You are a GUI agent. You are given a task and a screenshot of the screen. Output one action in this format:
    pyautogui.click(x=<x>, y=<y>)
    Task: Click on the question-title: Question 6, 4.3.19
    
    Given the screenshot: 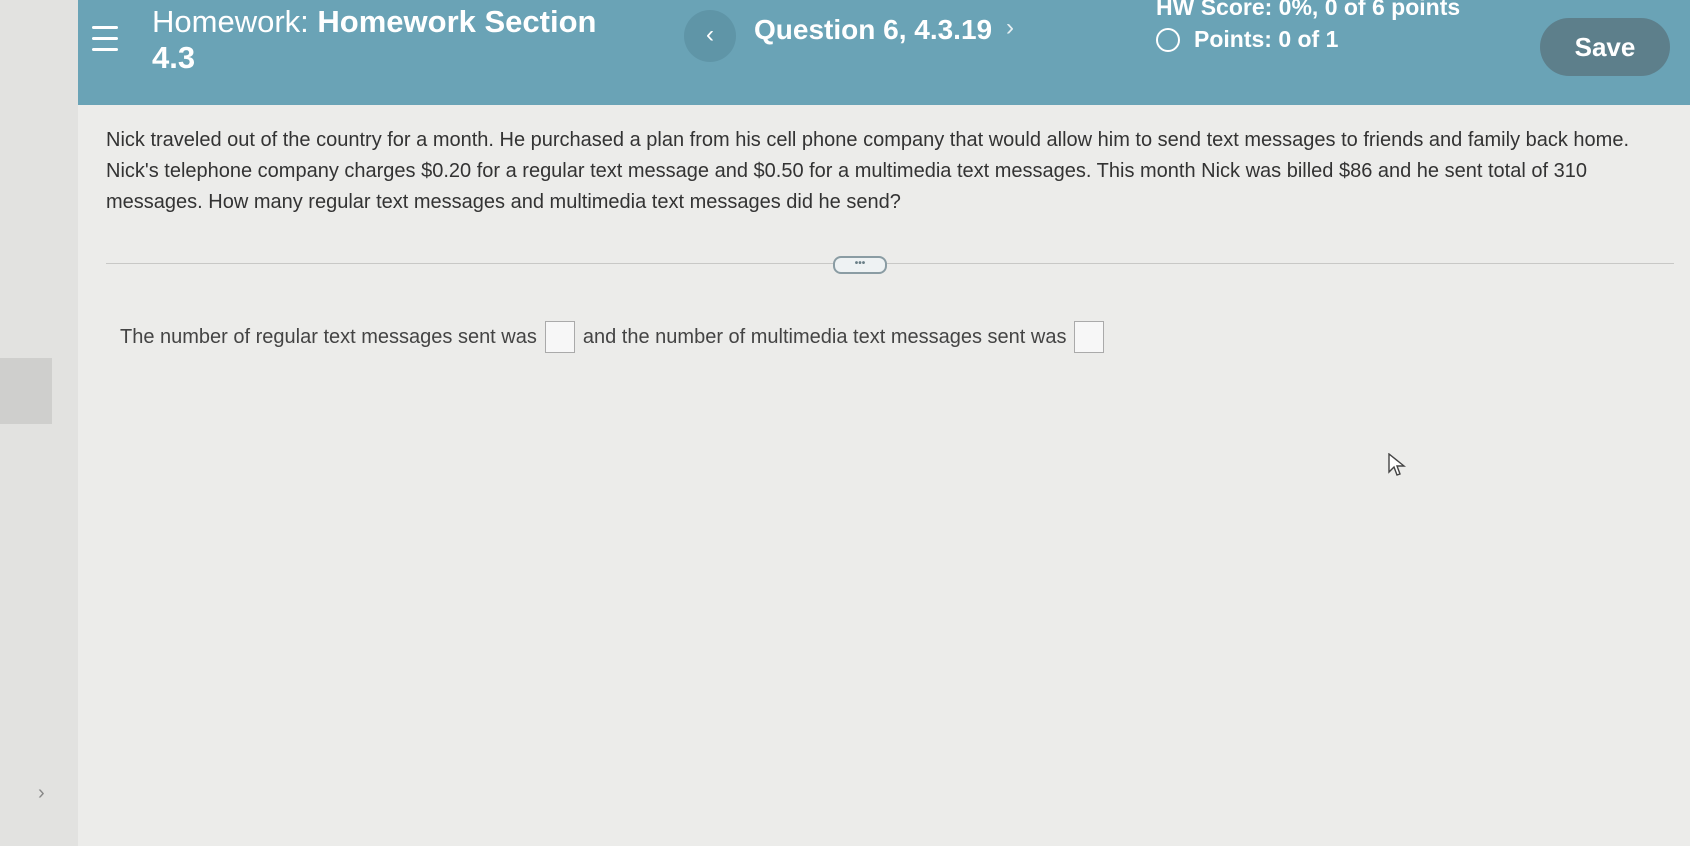 What is the action you would take?
    pyautogui.click(x=873, y=29)
    